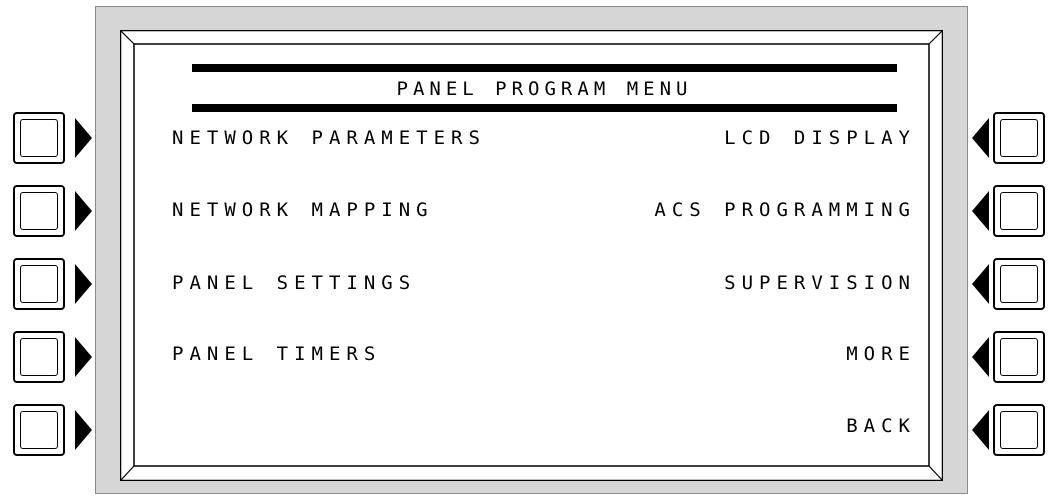 The height and width of the screenshot is (498, 1055). I want to click on menu-item-network-mapping: NETWORK MAPPING, so click(303, 210).